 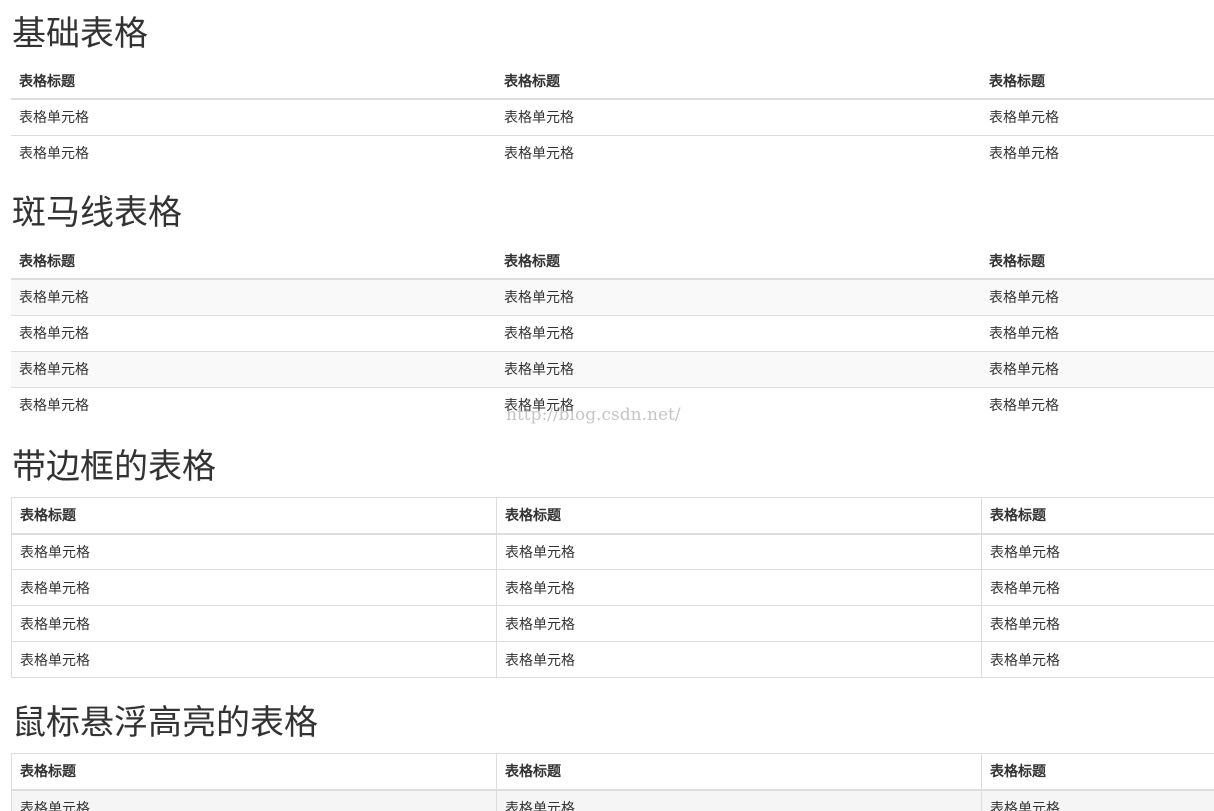 What do you see at coordinates (165, 723) in the screenshot?
I see `hover-table-title: 鼠标悬浮高亮的表格` at bounding box center [165, 723].